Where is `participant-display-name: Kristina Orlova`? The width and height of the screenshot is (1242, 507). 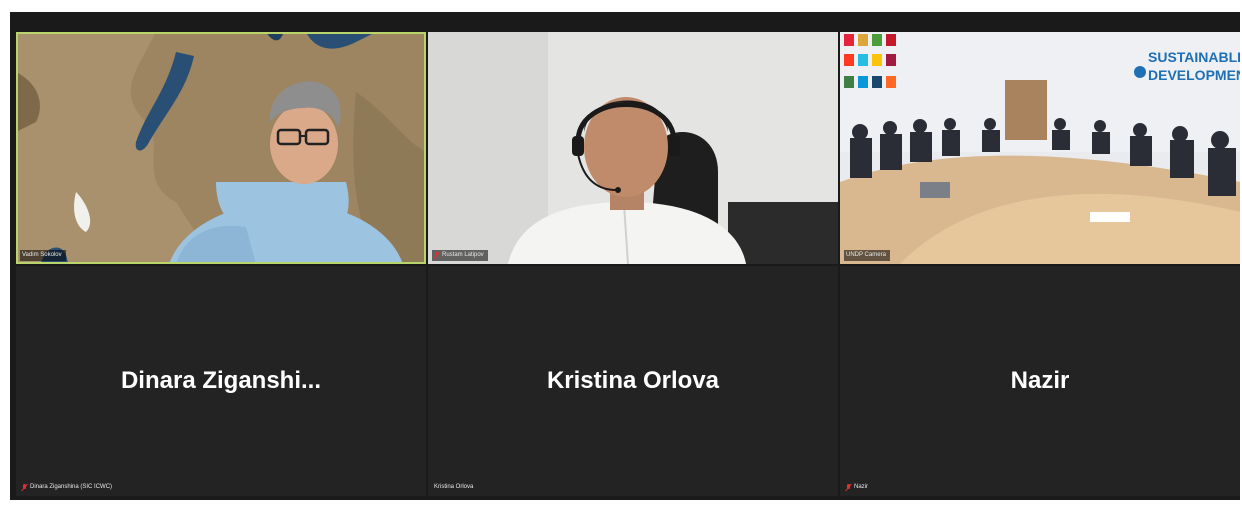 participant-display-name: Kristina Orlova is located at coordinates (633, 380).